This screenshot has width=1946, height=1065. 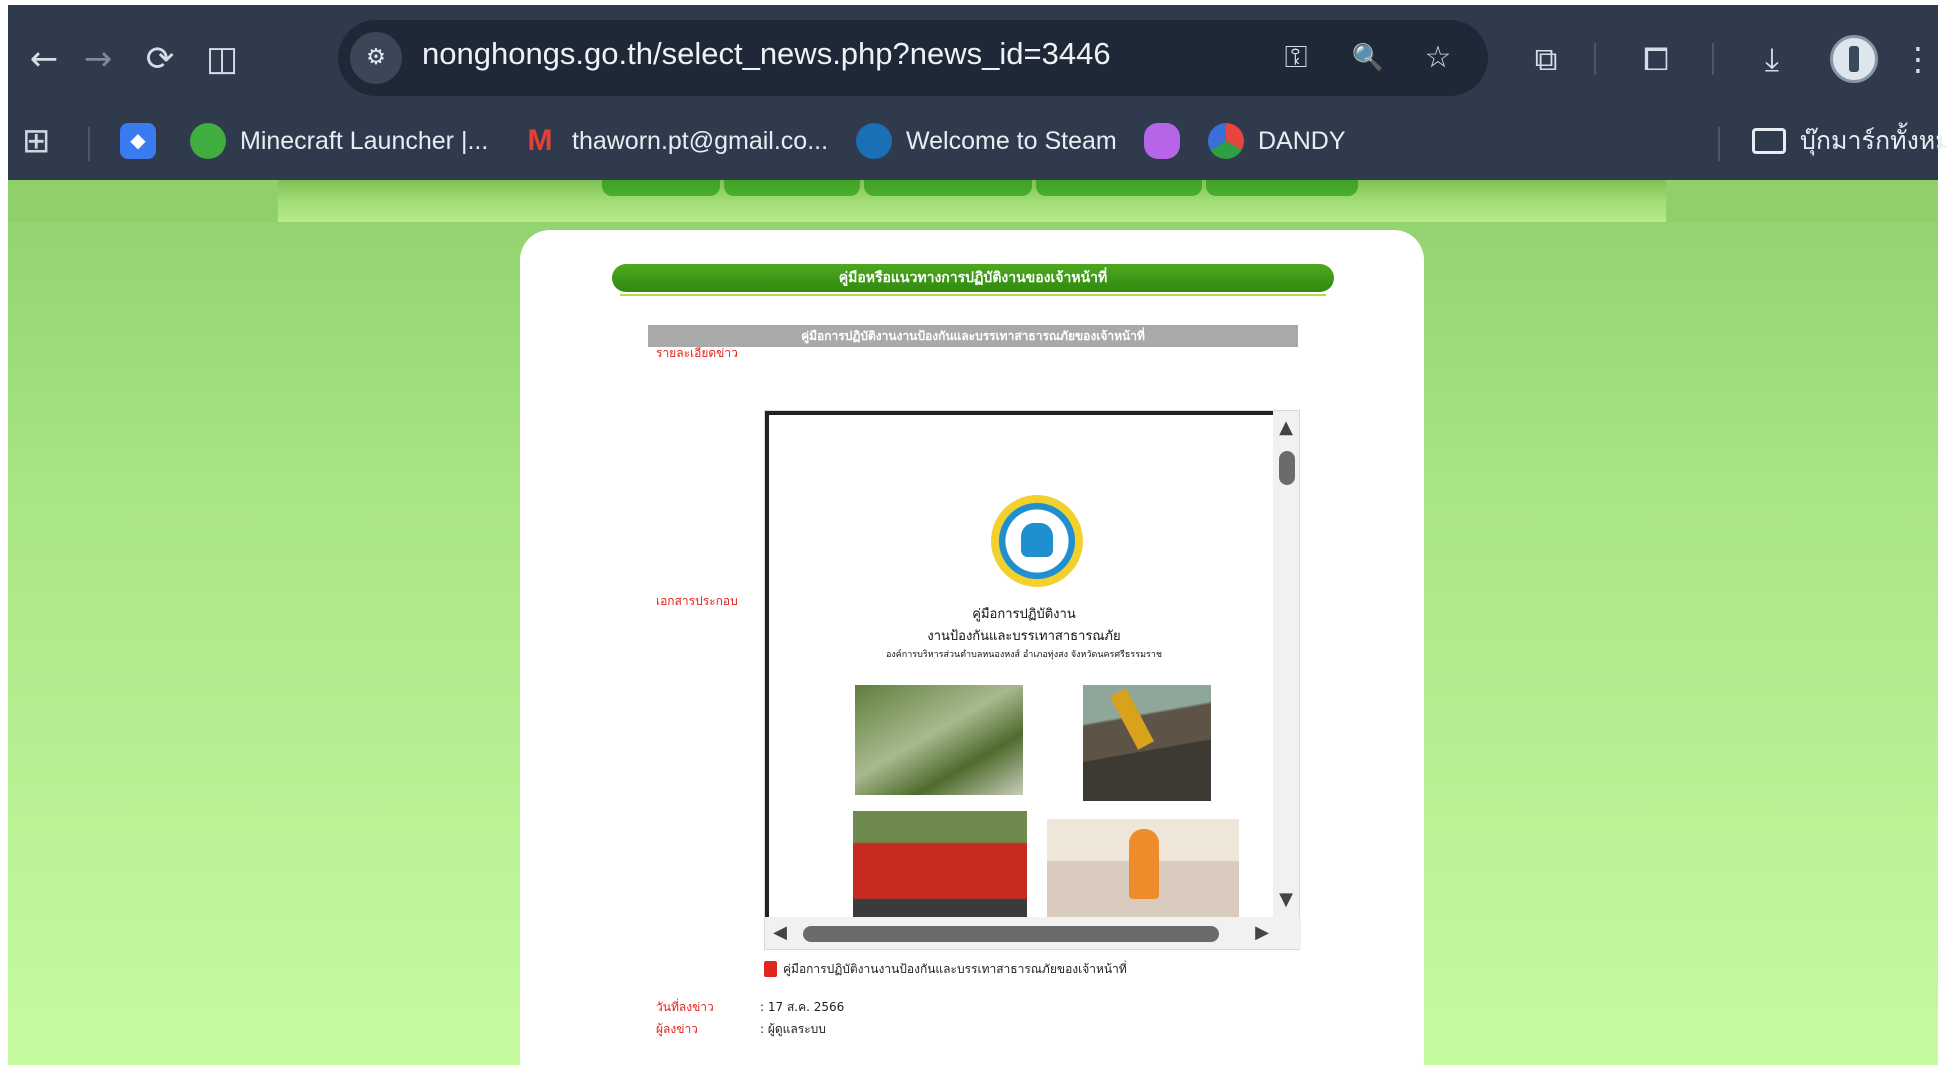 What do you see at coordinates (1769, 141) in the screenshot?
I see `folder-icon` at bounding box center [1769, 141].